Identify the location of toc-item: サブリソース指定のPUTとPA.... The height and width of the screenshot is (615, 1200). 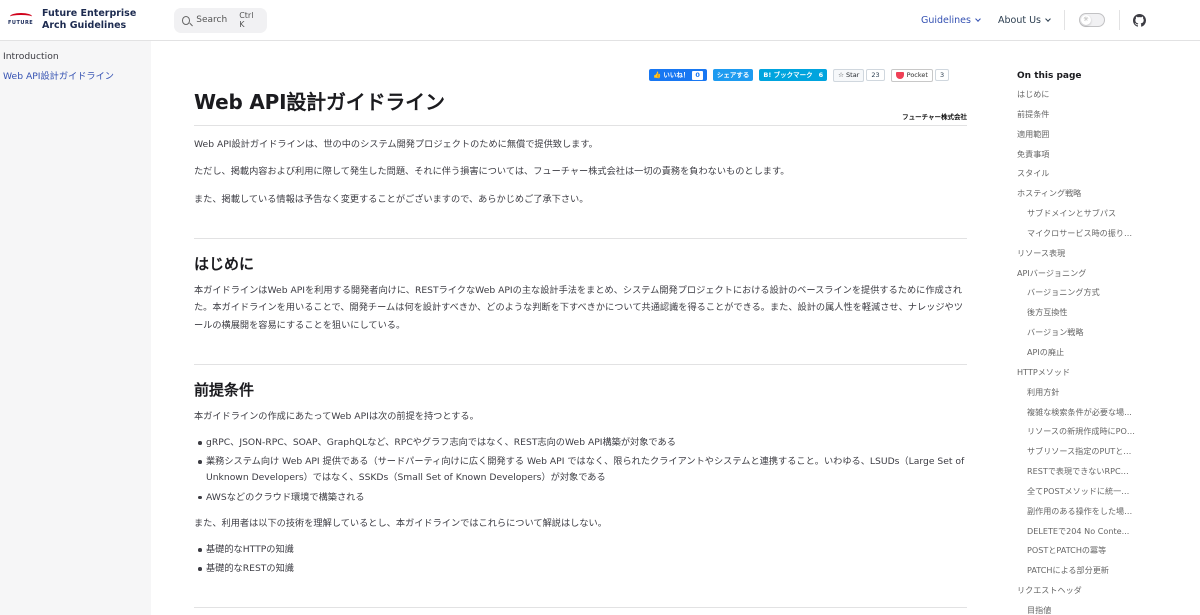
(1076, 455).